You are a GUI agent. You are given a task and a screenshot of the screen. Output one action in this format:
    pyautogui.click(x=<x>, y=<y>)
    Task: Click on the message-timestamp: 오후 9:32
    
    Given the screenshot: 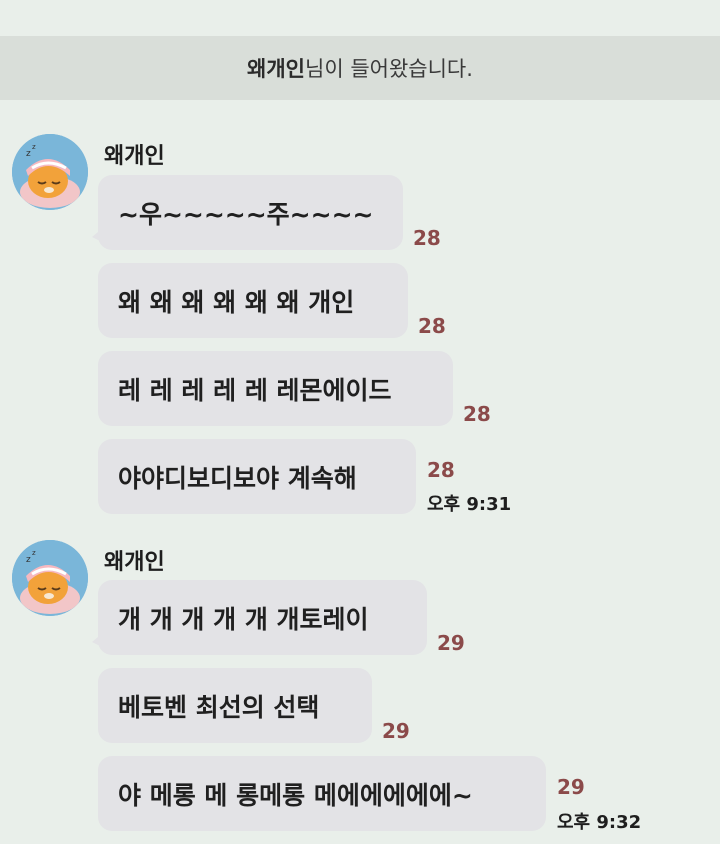 What is the action you would take?
    pyautogui.click(x=599, y=822)
    